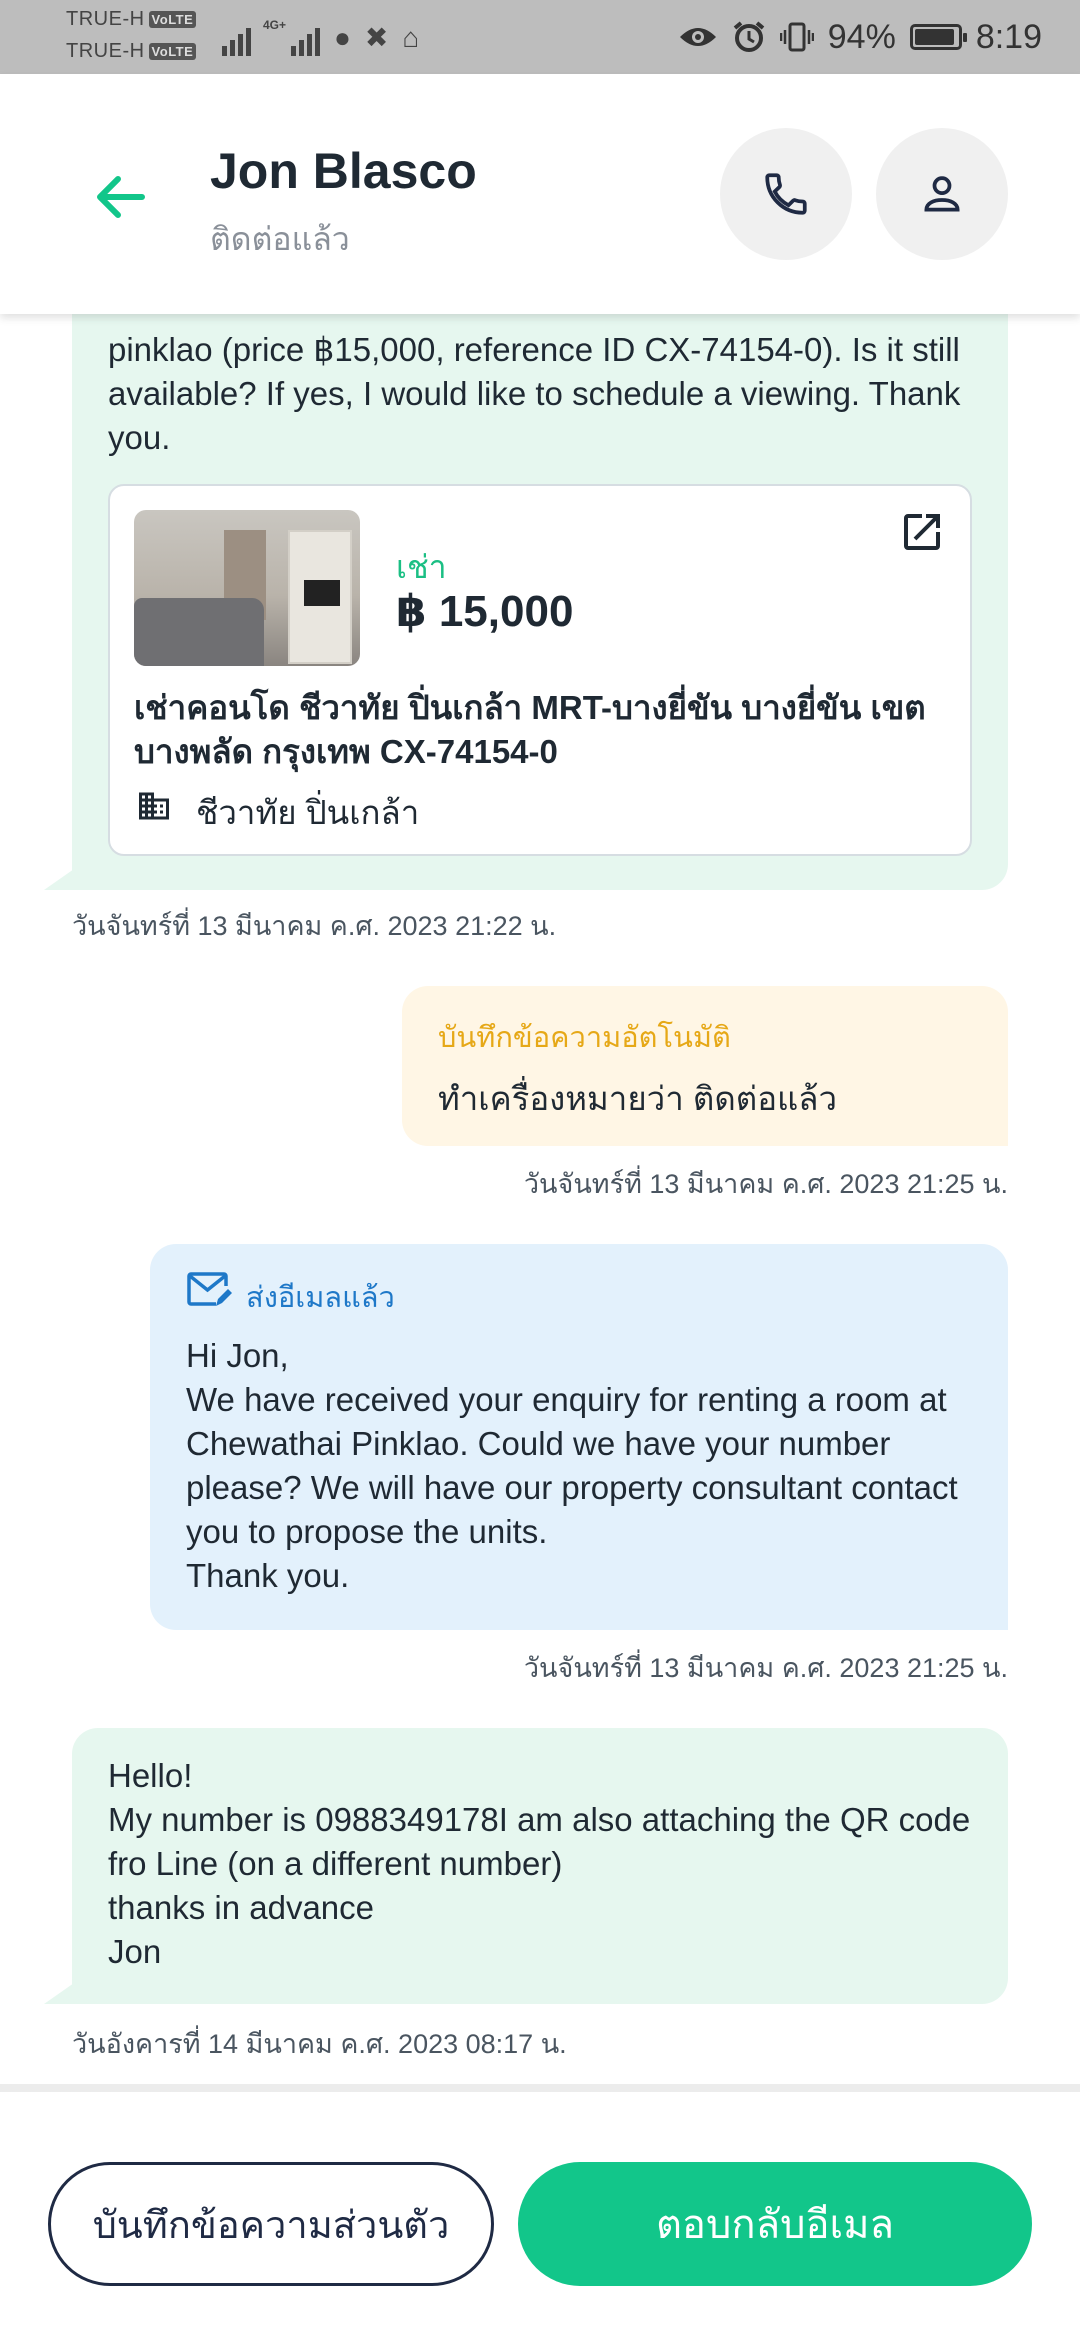 The image size is (1080, 2340). What do you see at coordinates (275, 25) in the screenshot?
I see `network-badge: 4G+` at bounding box center [275, 25].